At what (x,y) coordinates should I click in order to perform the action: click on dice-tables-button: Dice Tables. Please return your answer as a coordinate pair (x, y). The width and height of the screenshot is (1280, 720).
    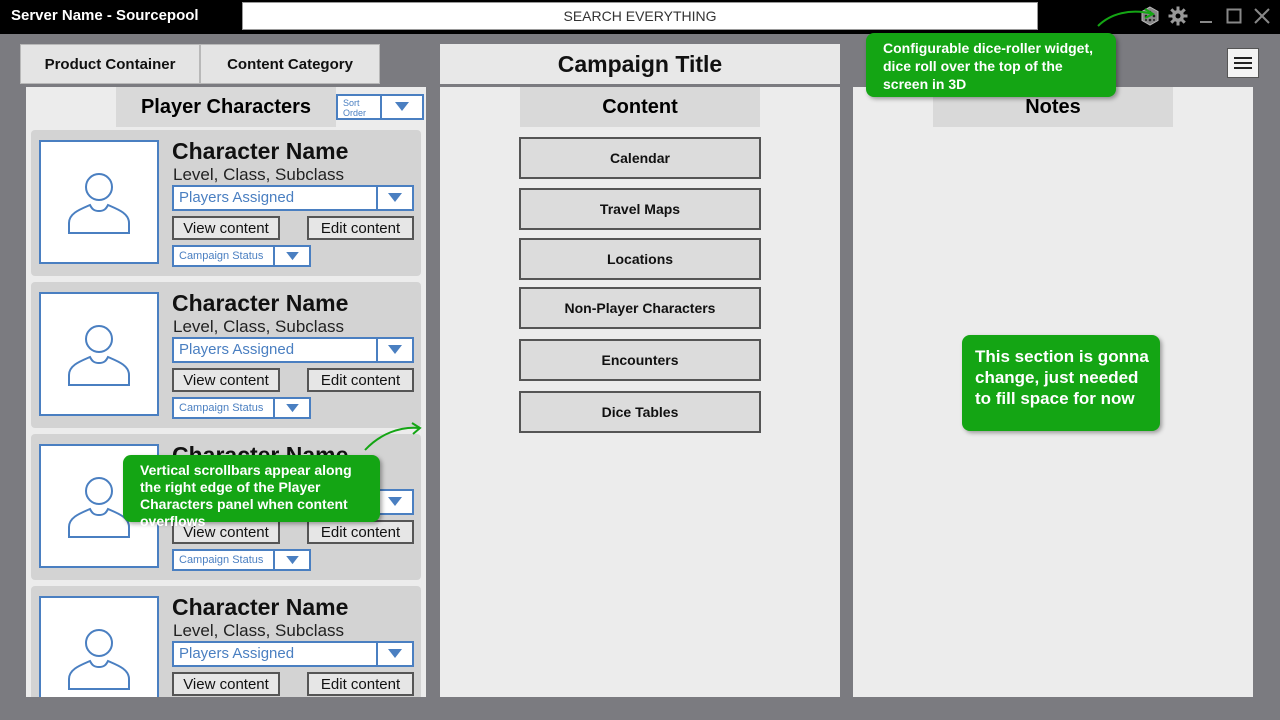
    Looking at the image, I should click on (640, 412).